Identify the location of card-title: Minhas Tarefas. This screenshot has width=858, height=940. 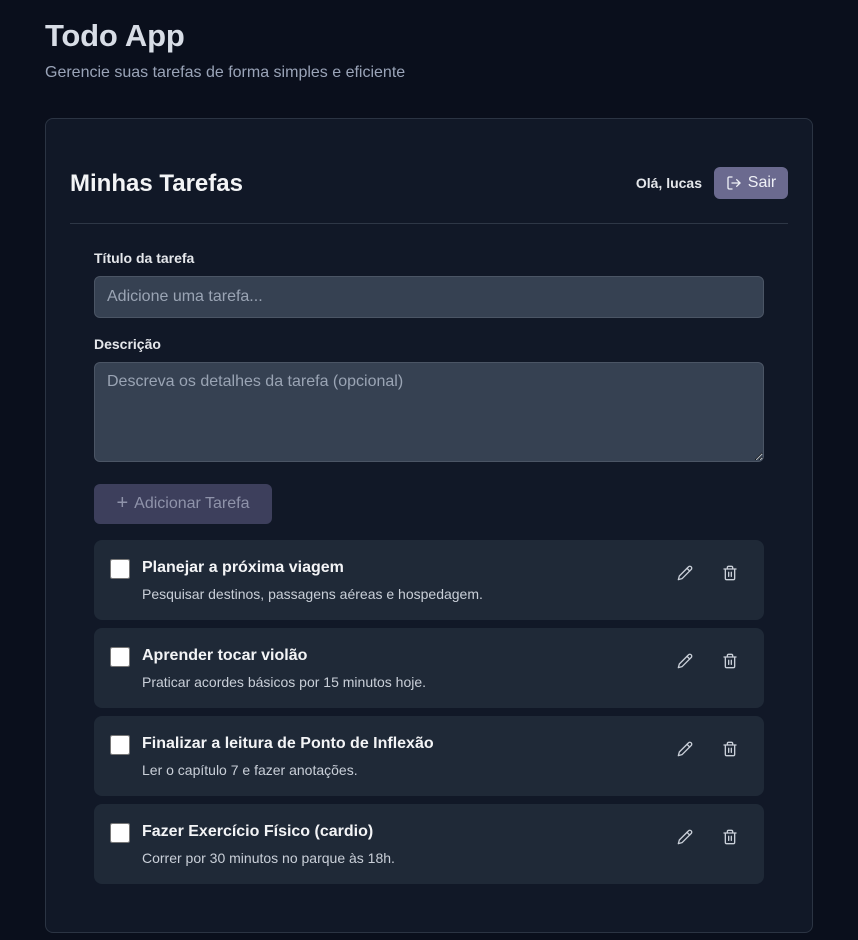
(156, 183).